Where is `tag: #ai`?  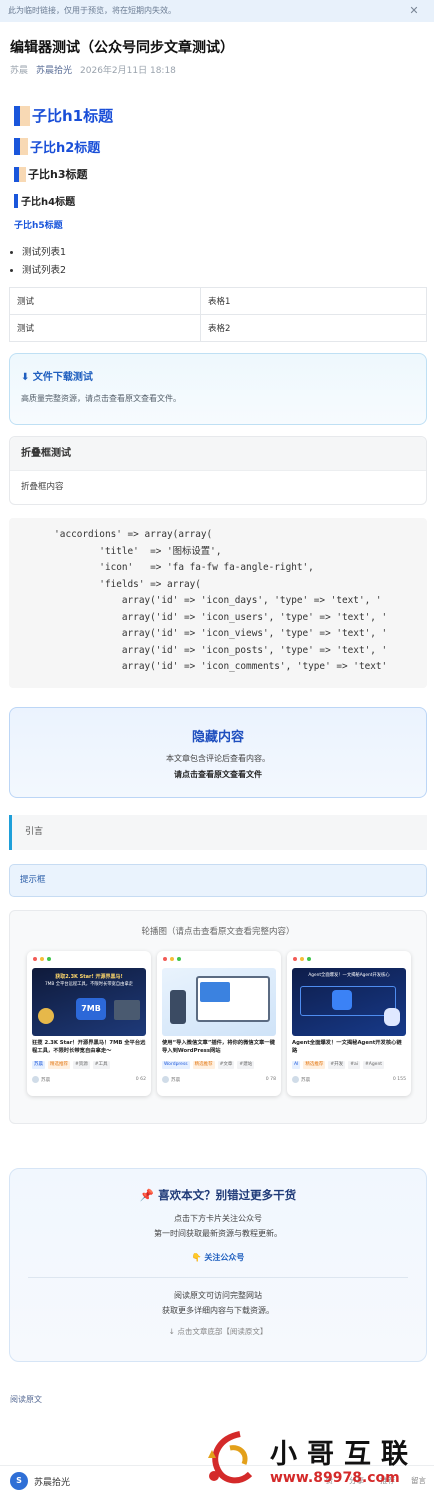 tag: #ai is located at coordinates (354, 1065).